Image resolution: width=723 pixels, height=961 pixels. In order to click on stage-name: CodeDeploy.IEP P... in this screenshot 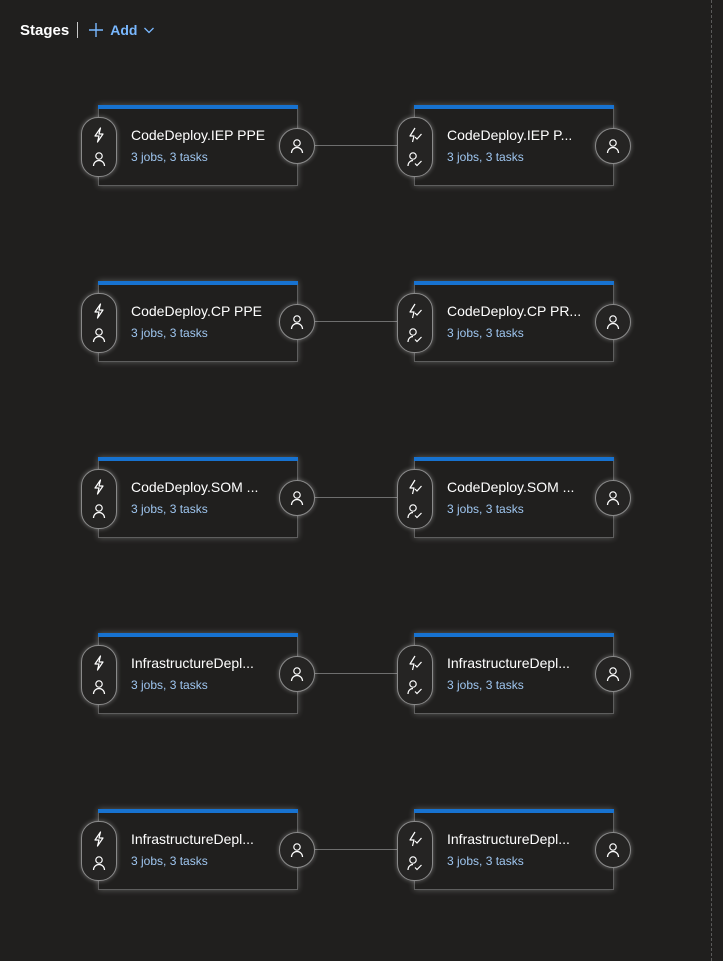, I will do `click(510, 135)`.